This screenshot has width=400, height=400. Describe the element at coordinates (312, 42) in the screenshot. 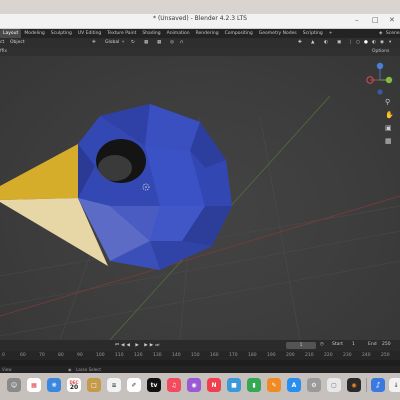

I see `gizmo-toggle-icon: ▲` at that location.